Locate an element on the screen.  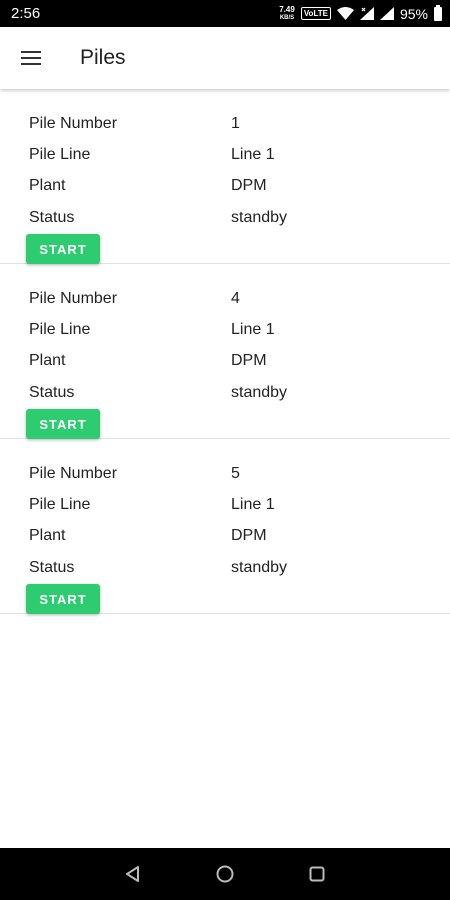
signal-icon is located at coordinates (366, 13).